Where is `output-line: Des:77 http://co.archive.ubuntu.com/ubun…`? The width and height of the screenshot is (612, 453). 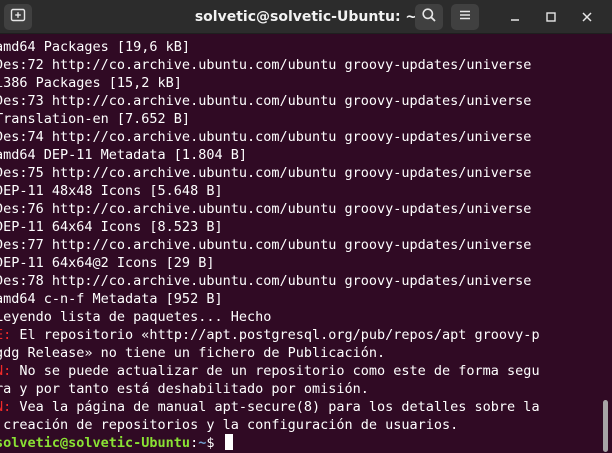 output-line: Des:77 http://co.archive.ubuntu.com/ubun… is located at coordinates (266, 245).